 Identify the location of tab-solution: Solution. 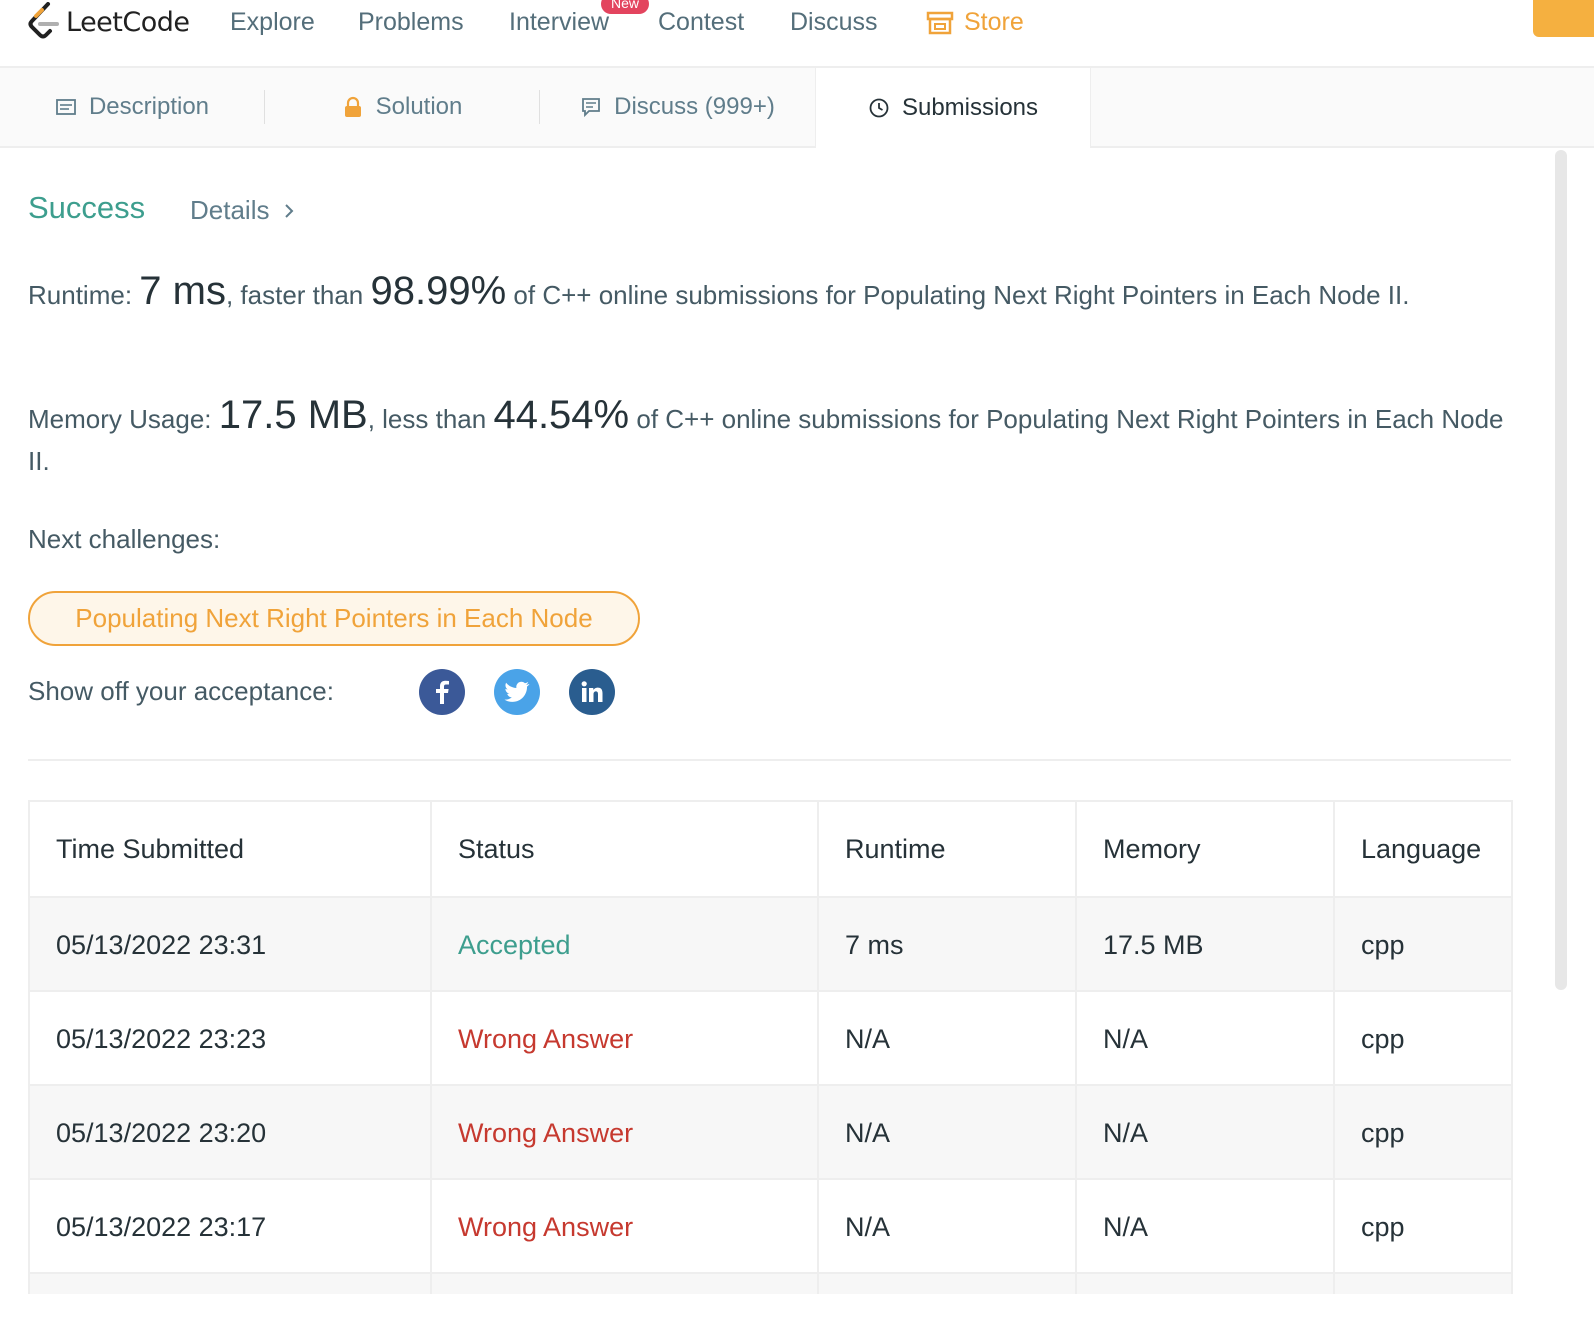
(402, 107).